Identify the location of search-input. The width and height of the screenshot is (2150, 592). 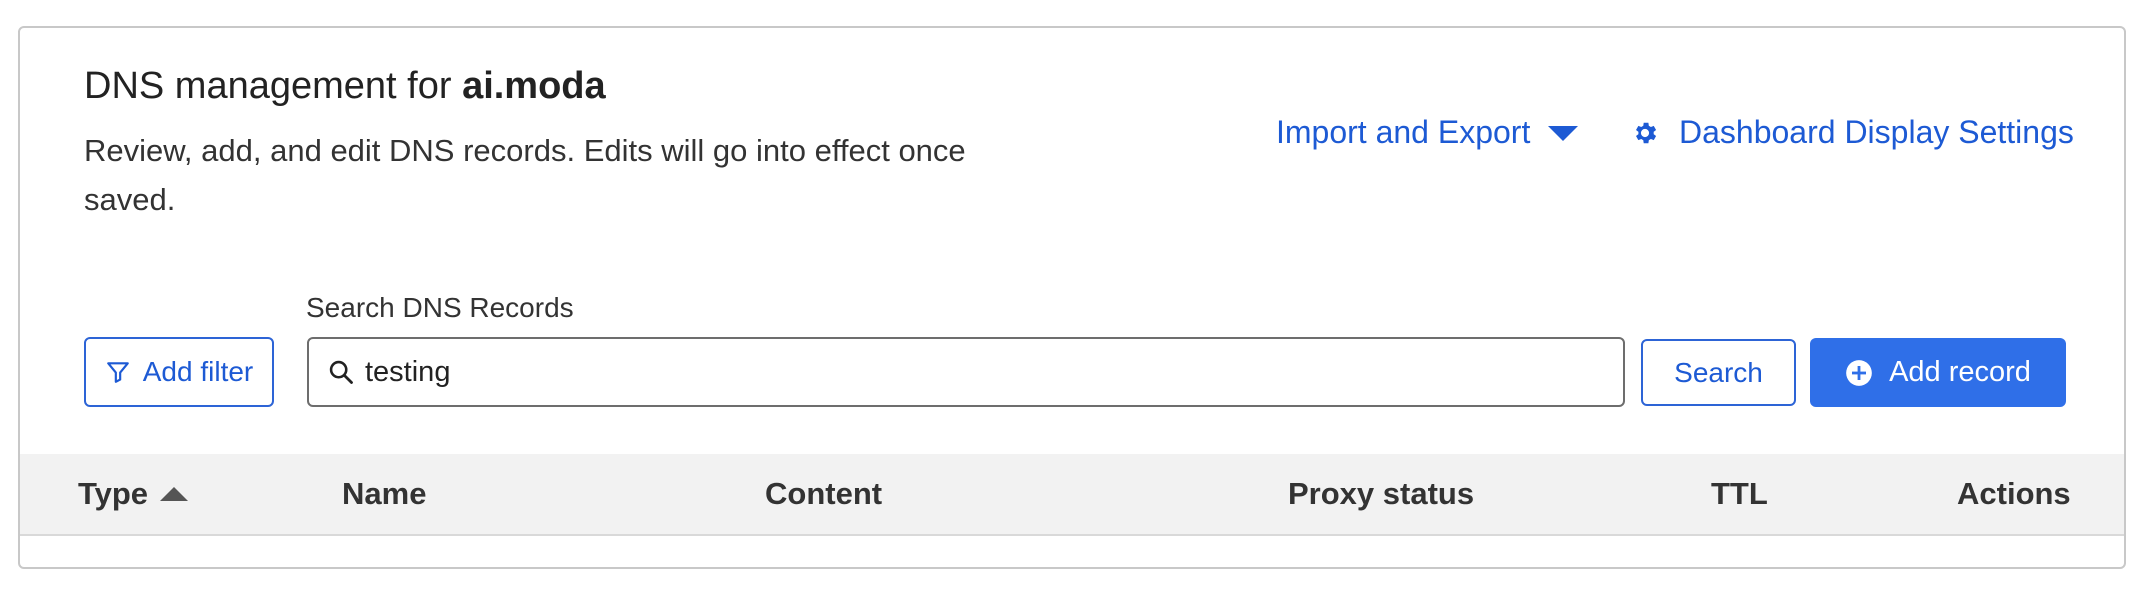
(965, 372).